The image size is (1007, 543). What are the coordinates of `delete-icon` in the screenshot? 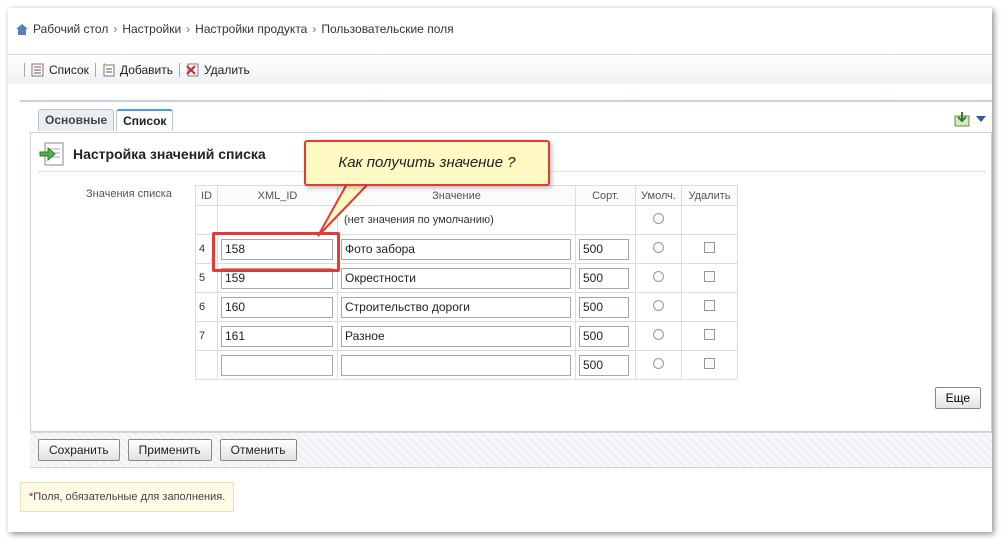 It's located at (192, 69).